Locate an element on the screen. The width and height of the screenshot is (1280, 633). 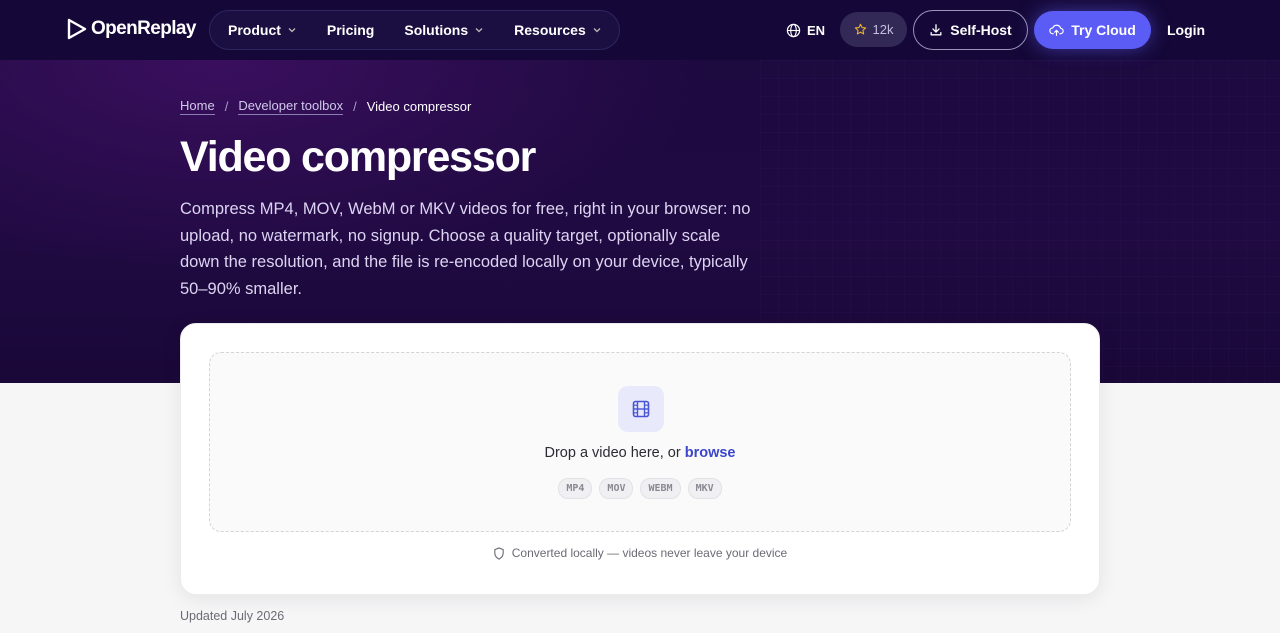
nav-item-solutions: Solutions is located at coordinates (444, 30).